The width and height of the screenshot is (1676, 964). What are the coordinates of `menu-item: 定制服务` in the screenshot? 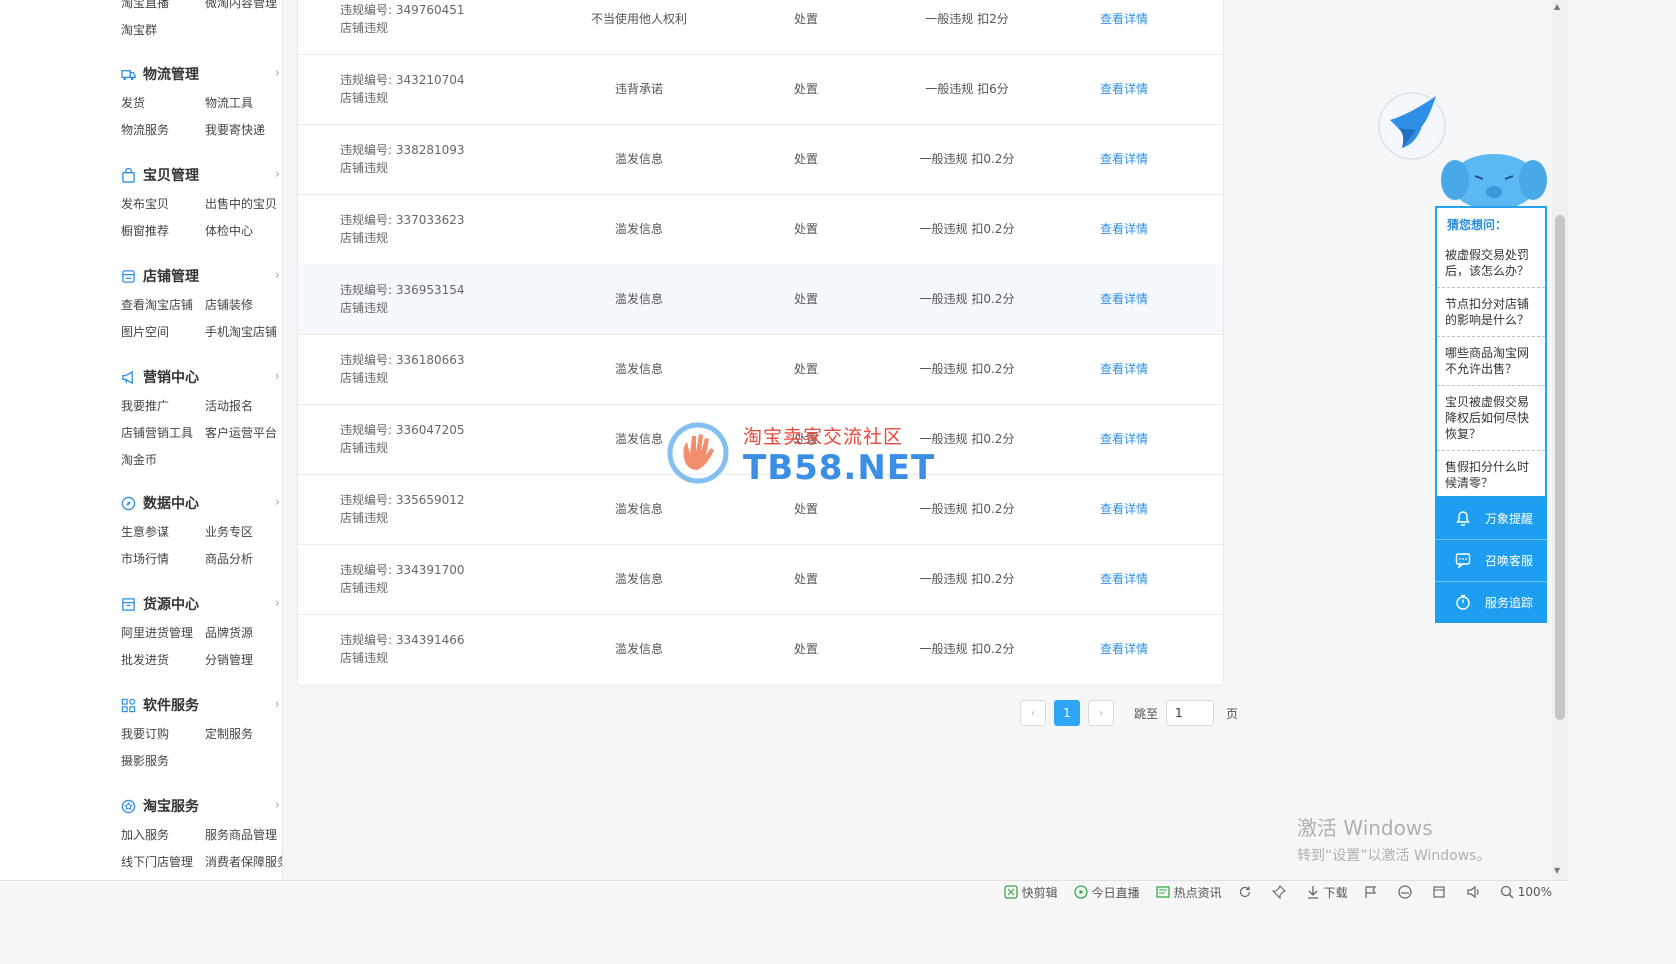 It's located at (243, 734).